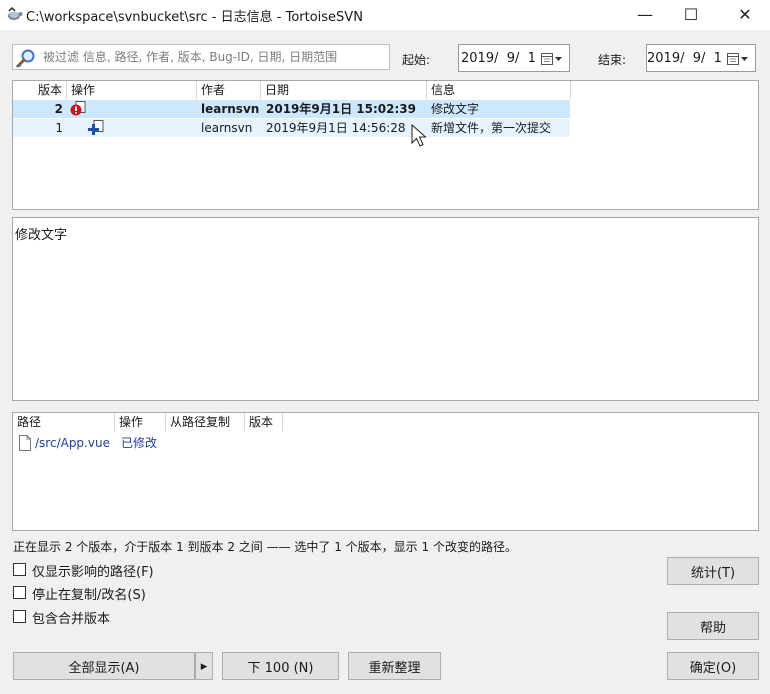  Describe the element at coordinates (713, 666) in the screenshot. I see `ok-button: 确定(O)` at that location.